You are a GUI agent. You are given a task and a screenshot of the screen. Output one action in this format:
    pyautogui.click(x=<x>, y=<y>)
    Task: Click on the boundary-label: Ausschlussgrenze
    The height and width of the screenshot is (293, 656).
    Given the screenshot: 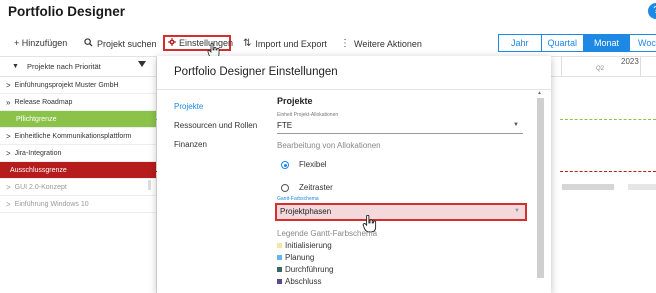 What is the action you would take?
    pyautogui.click(x=38, y=170)
    